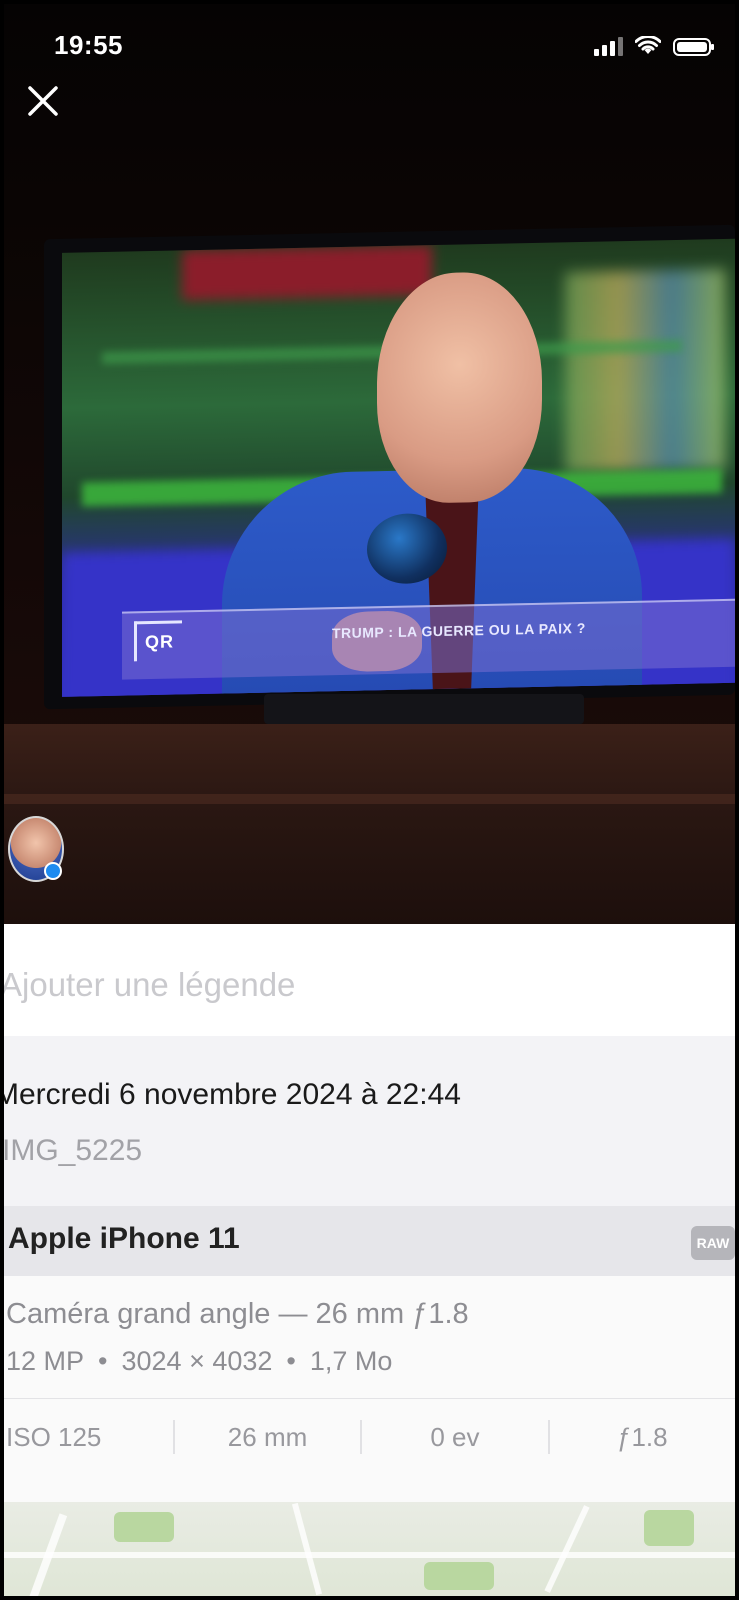  I want to click on exif-exposure: 0 ev, so click(456, 1437).